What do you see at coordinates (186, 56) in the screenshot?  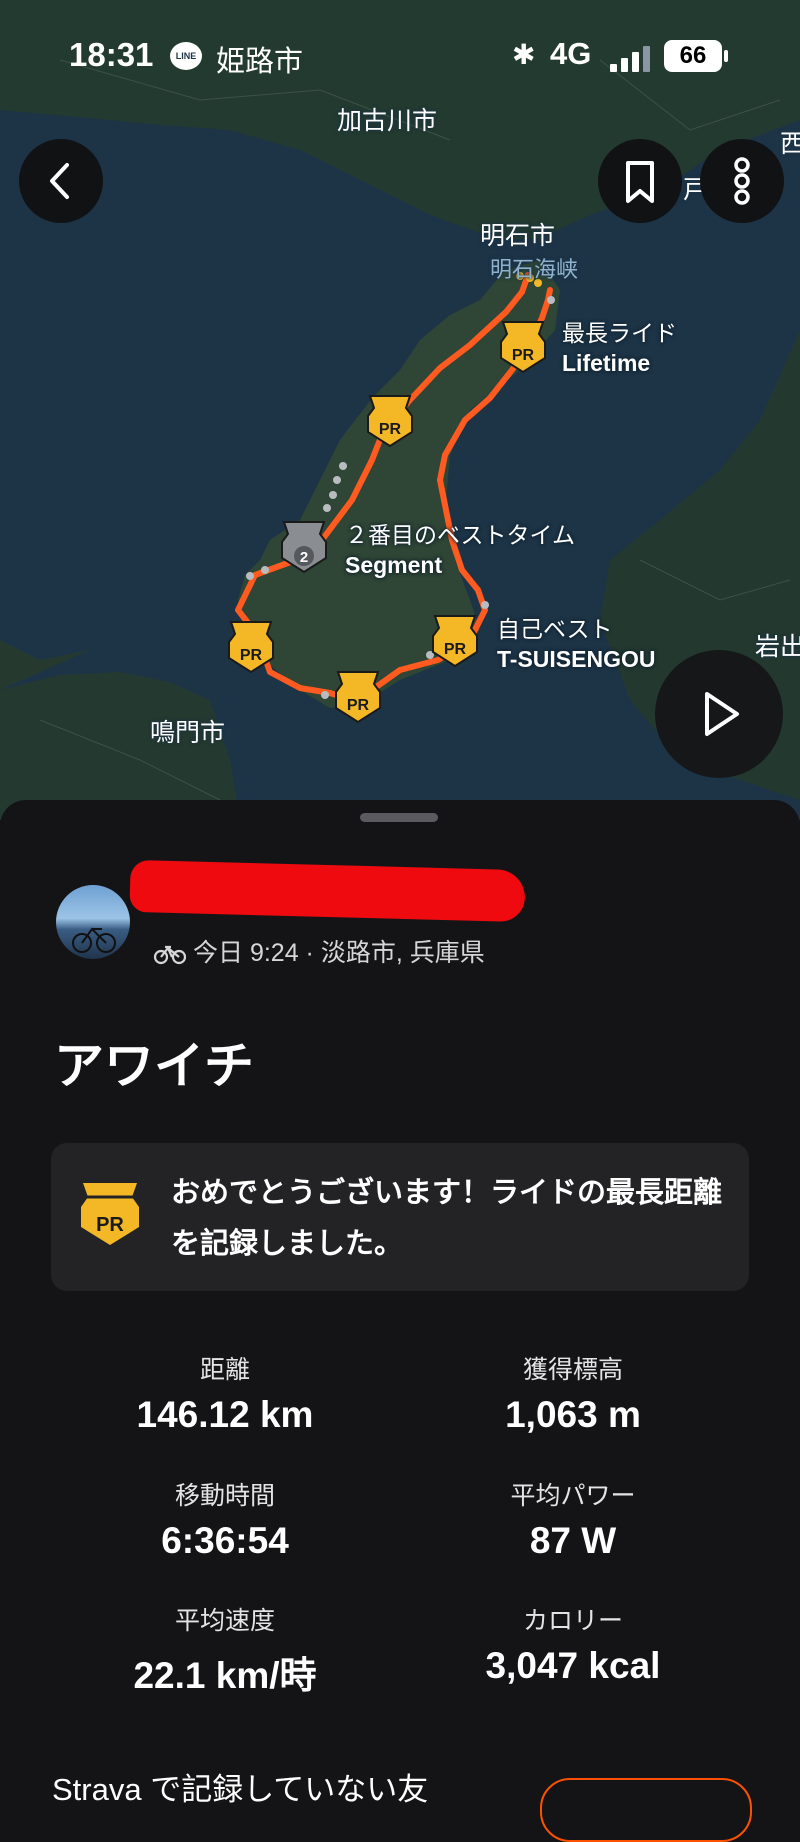 I see `line-app-icon: LINE` at bounding box center [186, 56].